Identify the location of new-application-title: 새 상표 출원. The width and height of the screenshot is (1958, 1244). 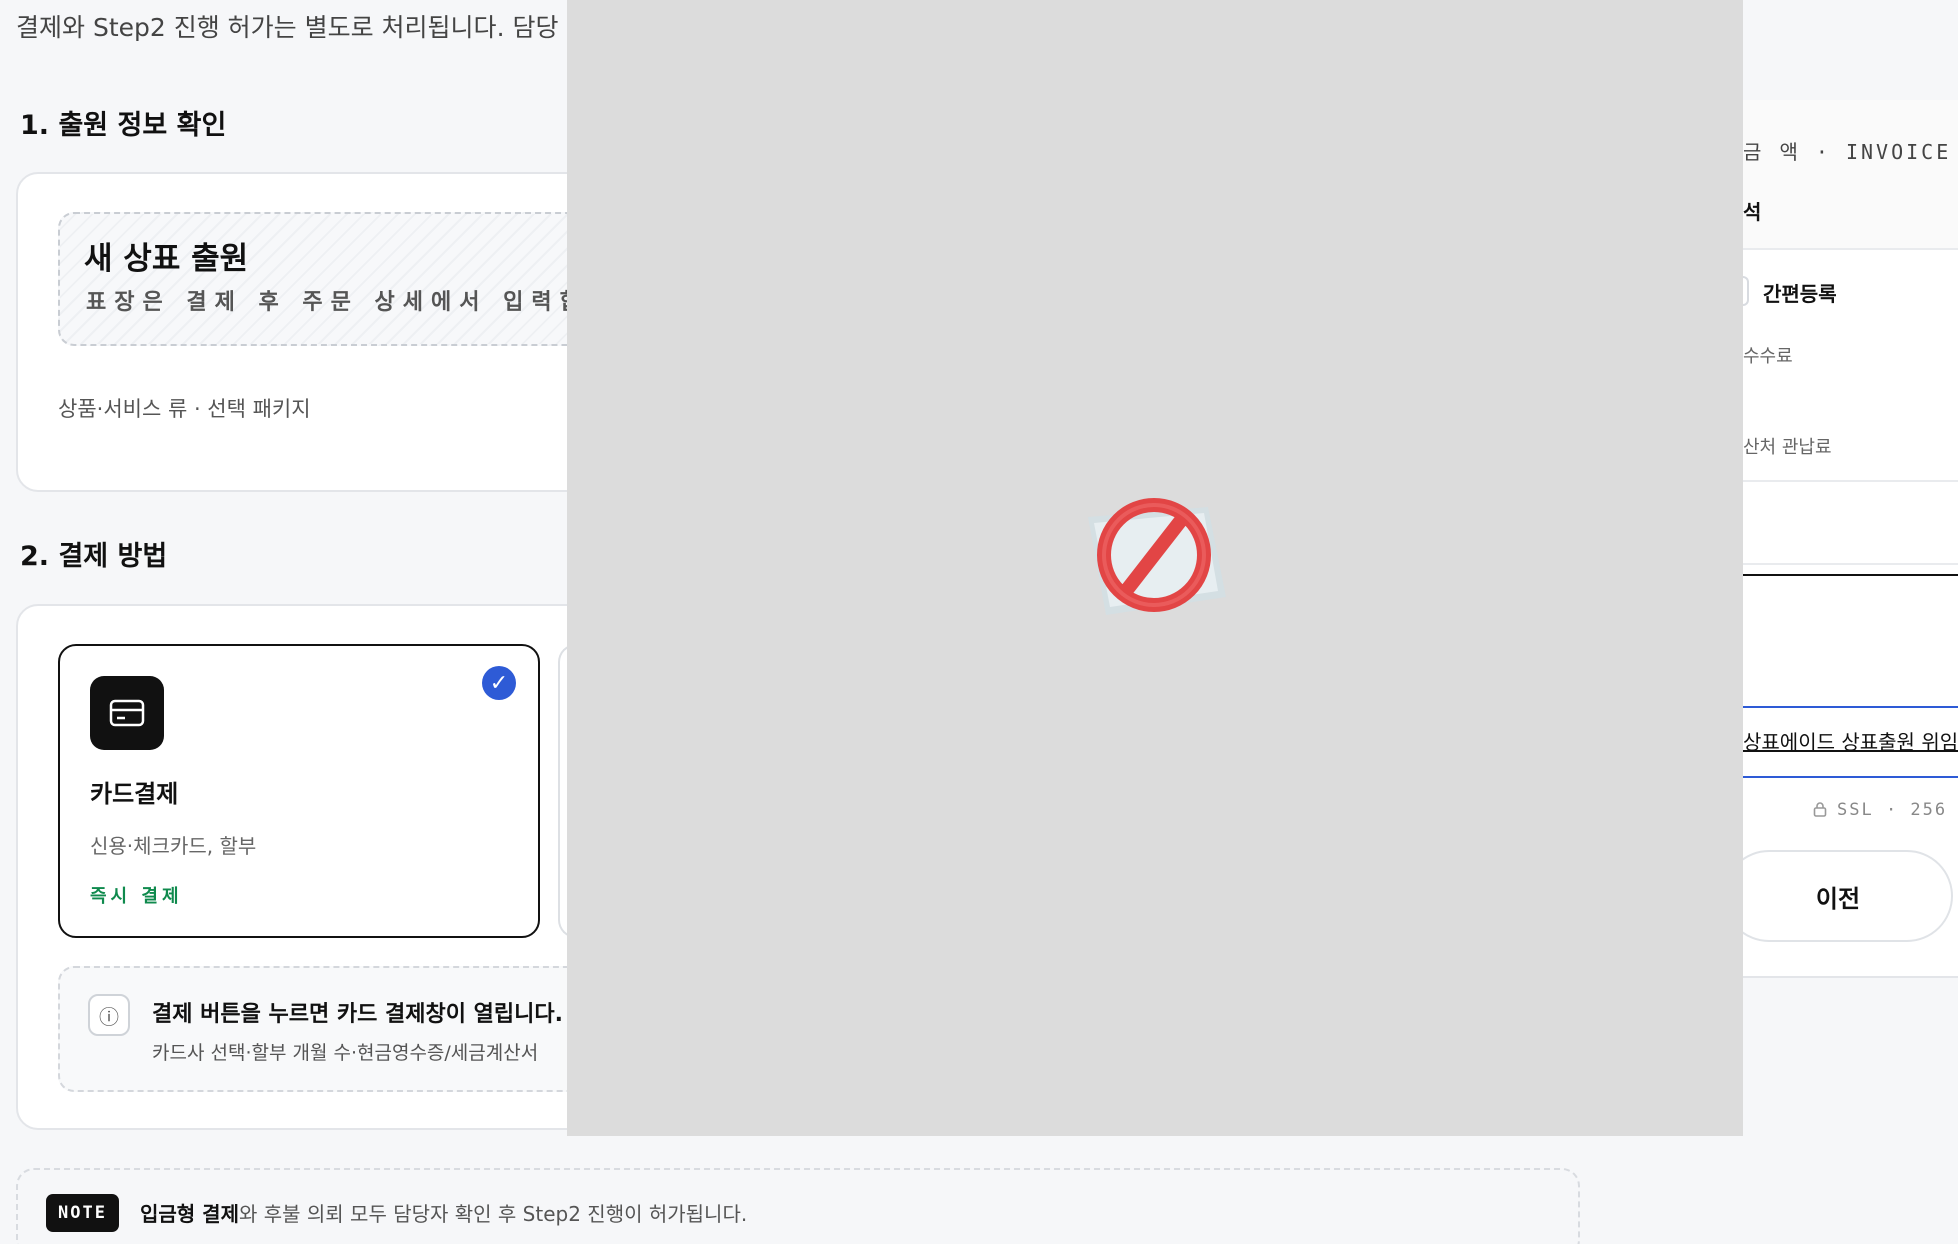
(166, 259).